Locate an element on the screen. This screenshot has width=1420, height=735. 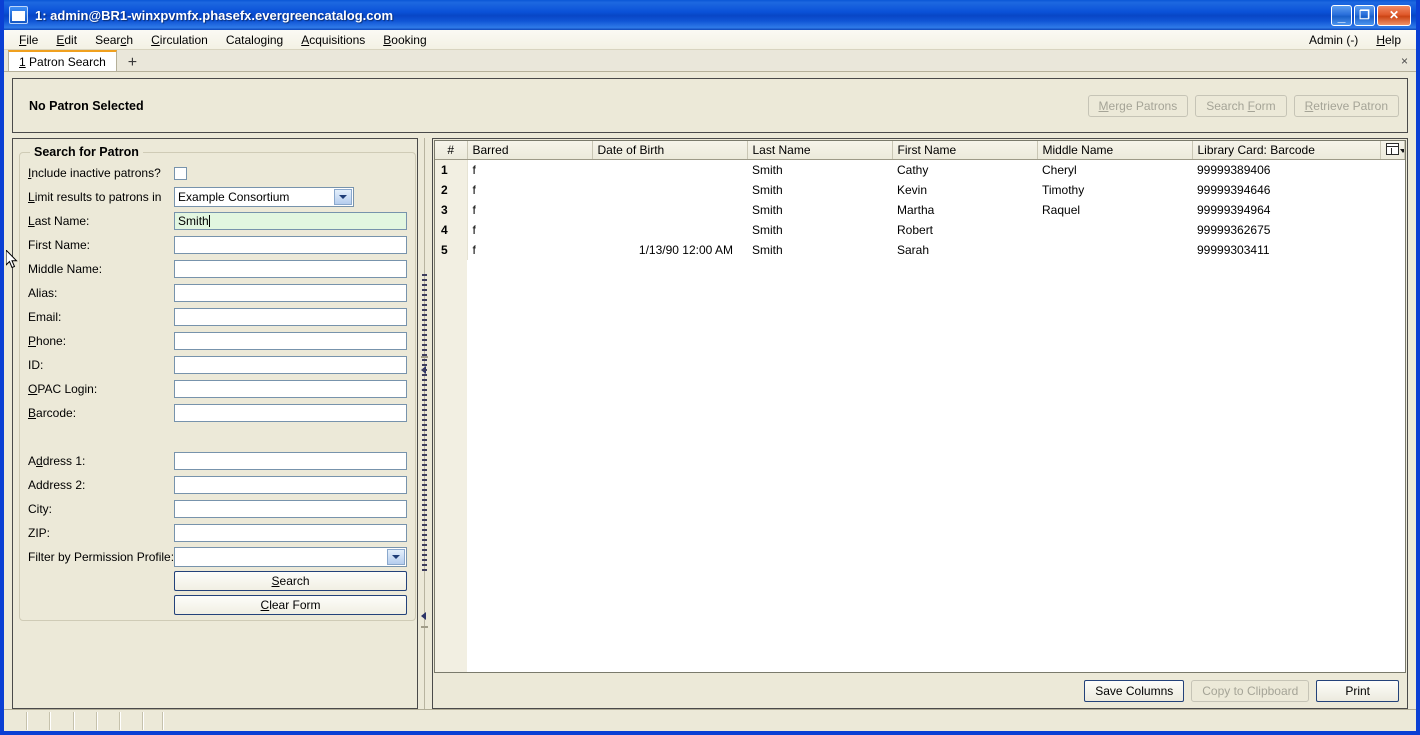
tab-label: Patron Search is located at coordinates (67, 61).